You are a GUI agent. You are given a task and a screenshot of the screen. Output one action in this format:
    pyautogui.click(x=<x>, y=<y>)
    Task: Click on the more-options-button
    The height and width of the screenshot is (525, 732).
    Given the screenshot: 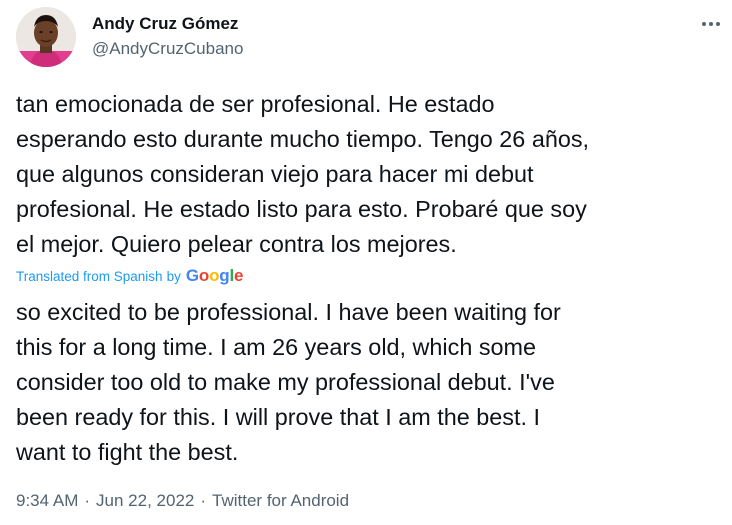 What is the action you would take?
    pyautogui.click(x=711, y=24)
    